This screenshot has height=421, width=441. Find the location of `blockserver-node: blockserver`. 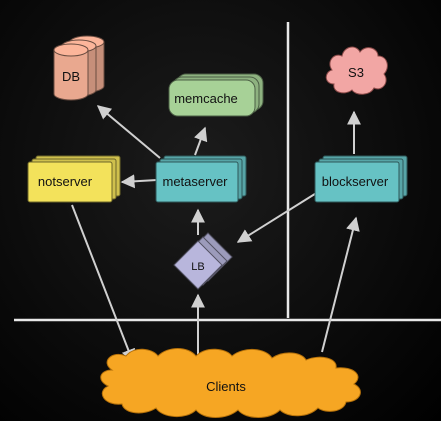

blockserver-node: blockserver is located at coordinates (361, 179).